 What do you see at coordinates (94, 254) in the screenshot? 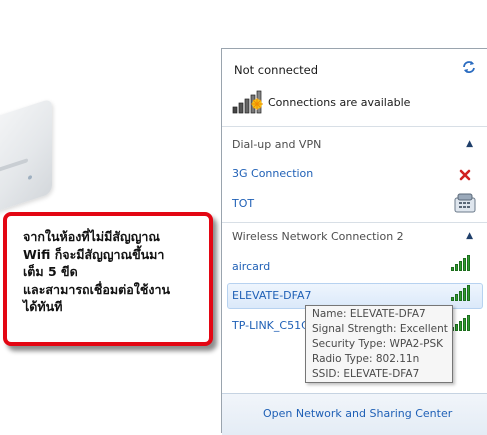
I see `callout-line: Wifi ก็จะมีสัญญาณขึ้นมา` at bounding box center [94, 254].